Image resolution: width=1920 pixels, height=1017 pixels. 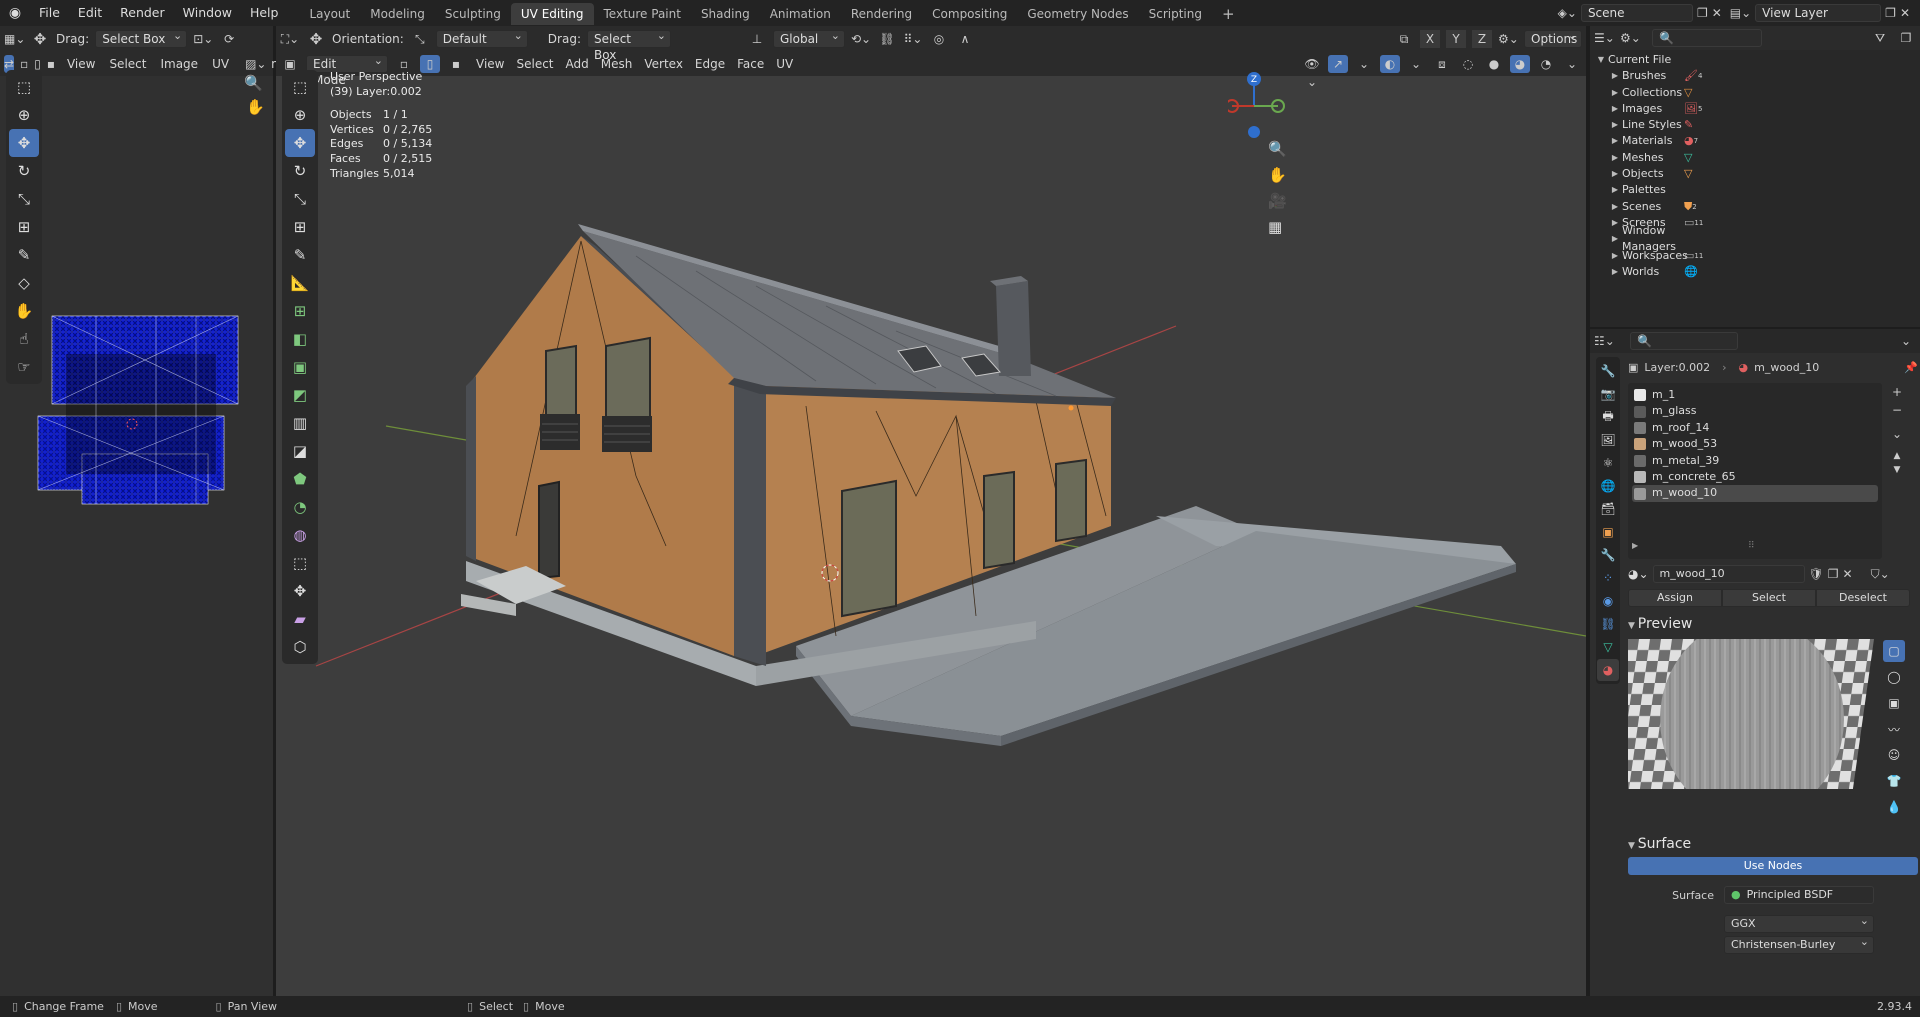 I want to click on collection-tab-icon: 🗃, so click(x=1608, y=509).